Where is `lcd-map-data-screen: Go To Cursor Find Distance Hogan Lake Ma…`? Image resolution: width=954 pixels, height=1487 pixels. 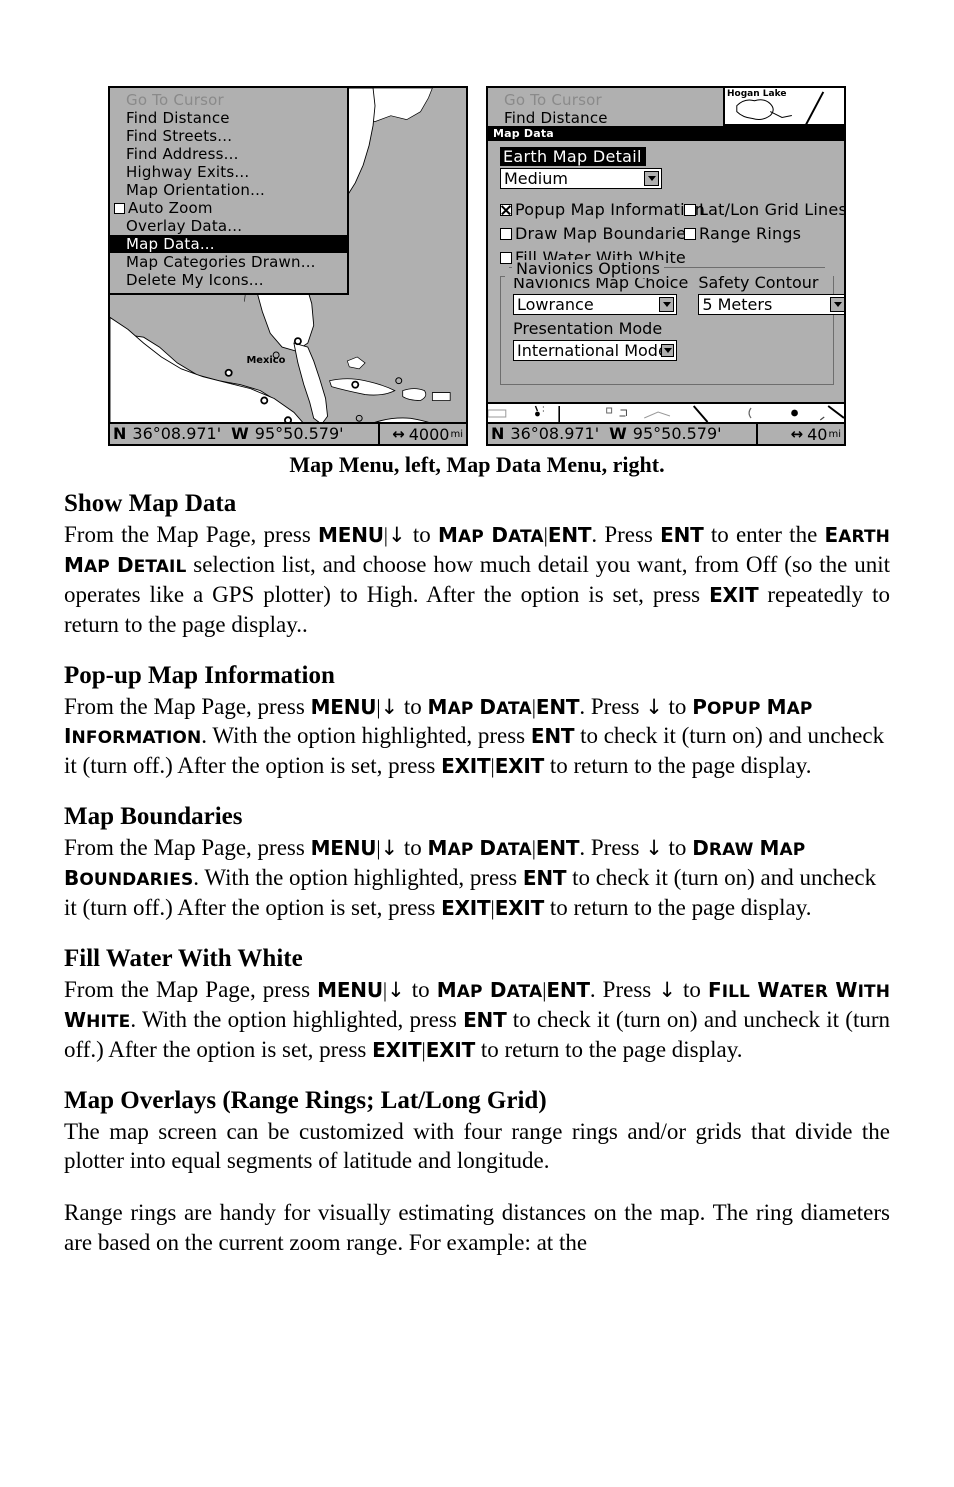
lcd-map-data-screen: Go To Cursor Find Distance Hogan Lake Ma… is located at coordinates (666, 266).